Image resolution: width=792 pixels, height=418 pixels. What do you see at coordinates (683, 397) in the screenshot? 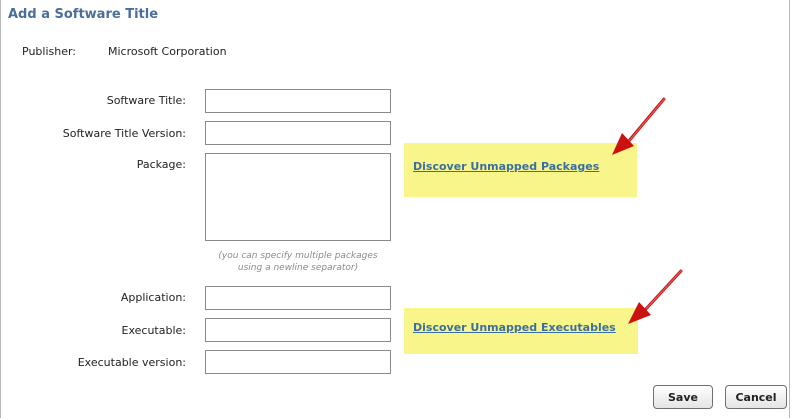
I see `save-button: Save` at bounding box center [683, 397].